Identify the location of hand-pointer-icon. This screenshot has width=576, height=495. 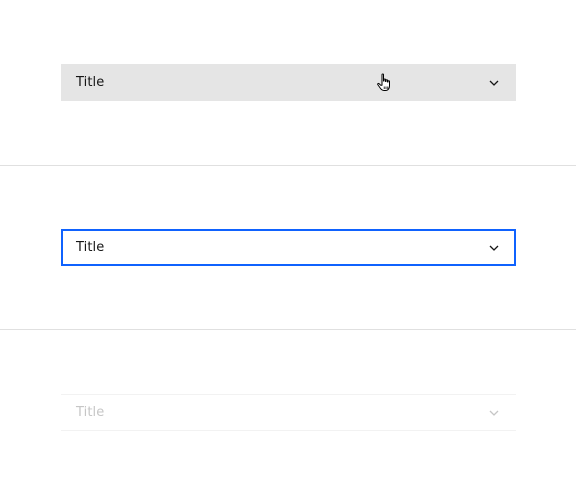
(383, 82).